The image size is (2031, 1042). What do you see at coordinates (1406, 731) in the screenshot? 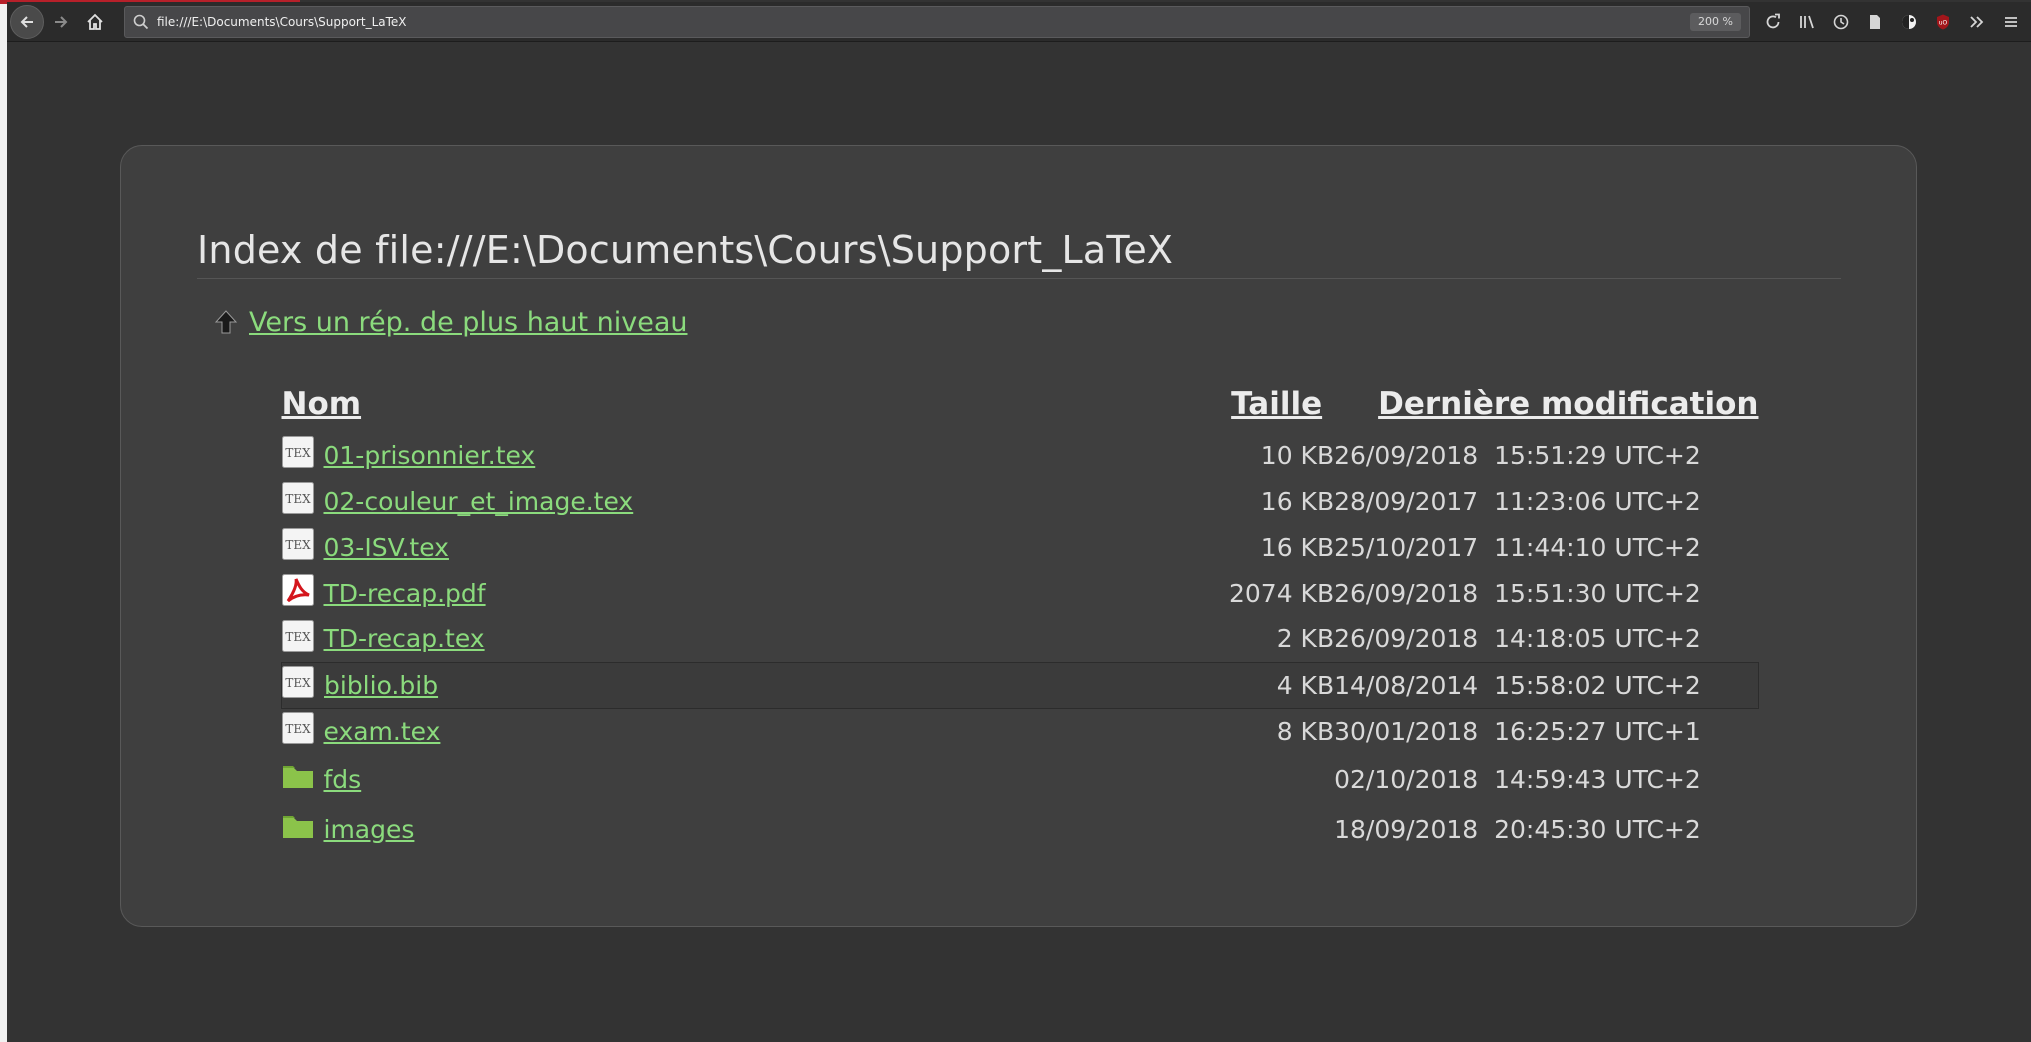
I see `date-cell: 30/01/2018` at bounding box center [1406, 731].